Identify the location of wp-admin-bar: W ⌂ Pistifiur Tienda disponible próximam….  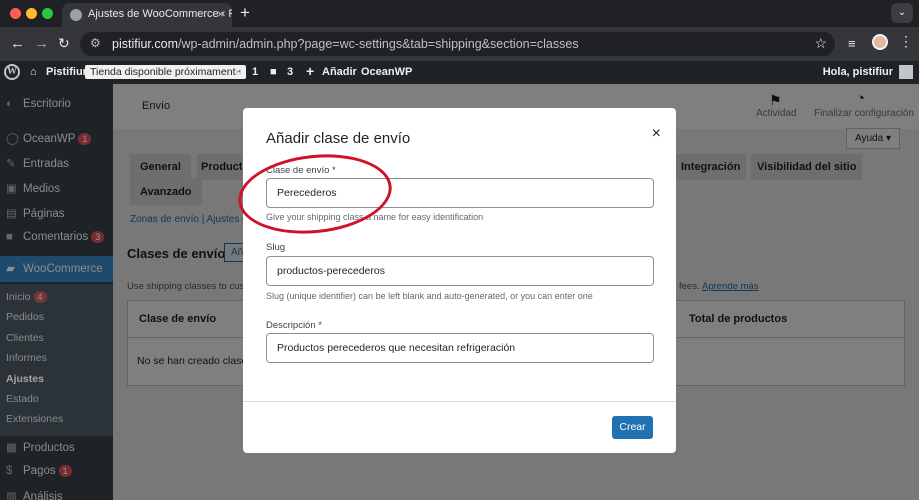
(459, 72).